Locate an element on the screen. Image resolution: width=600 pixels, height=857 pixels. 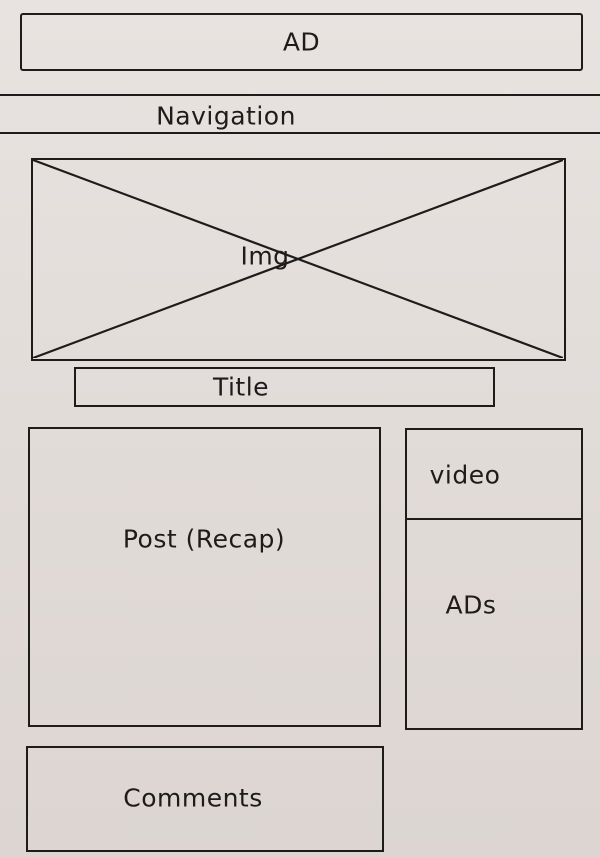
ad-banner: AD is located at coordinates (301, 42).